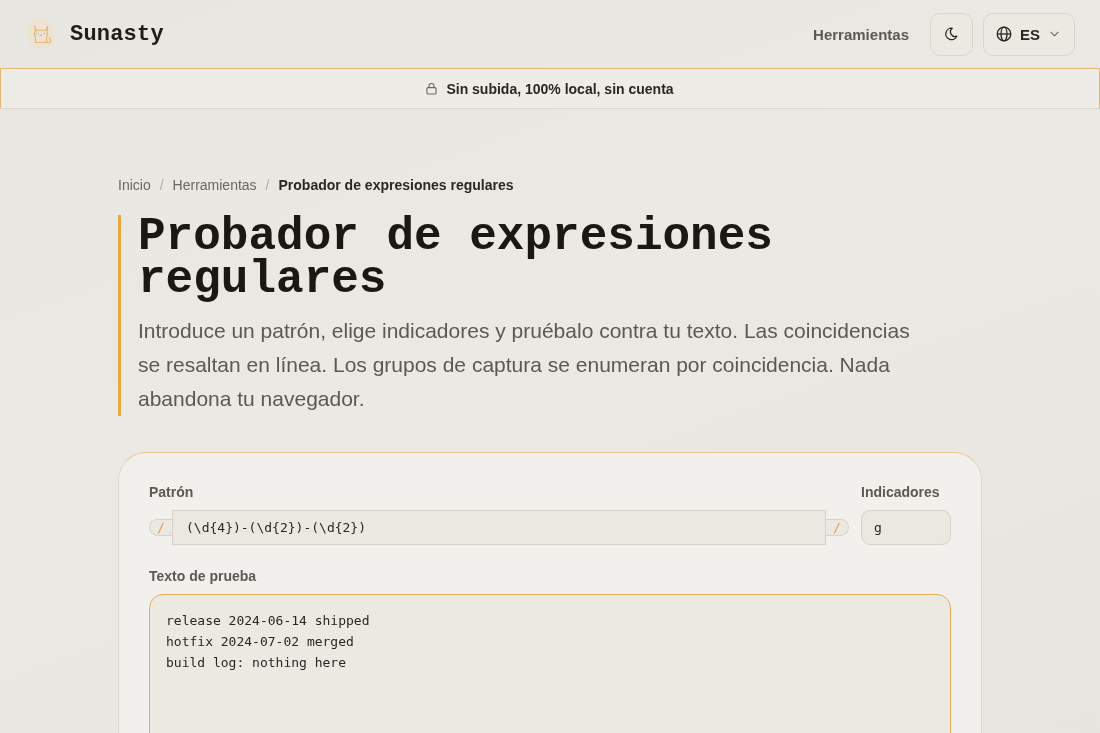 Image resolution: width=1100 pixels, height=733 pixels. I want to click on cat-icon, so click(41, 34).